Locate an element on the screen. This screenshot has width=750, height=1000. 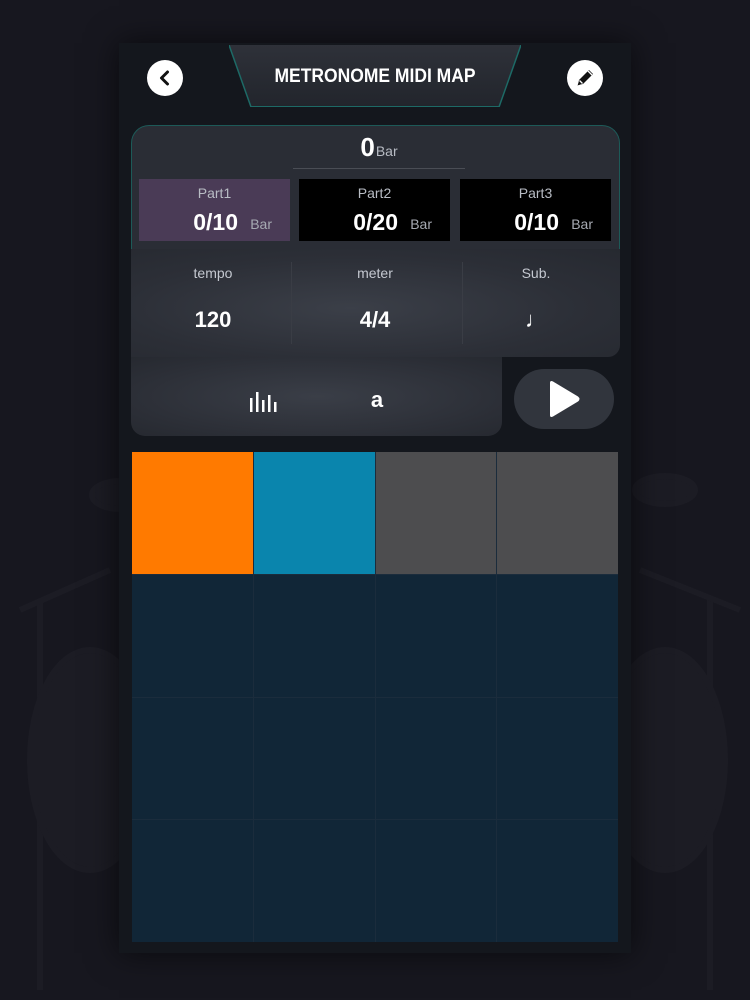
accent-button: a is located at coordinates (377, 400).